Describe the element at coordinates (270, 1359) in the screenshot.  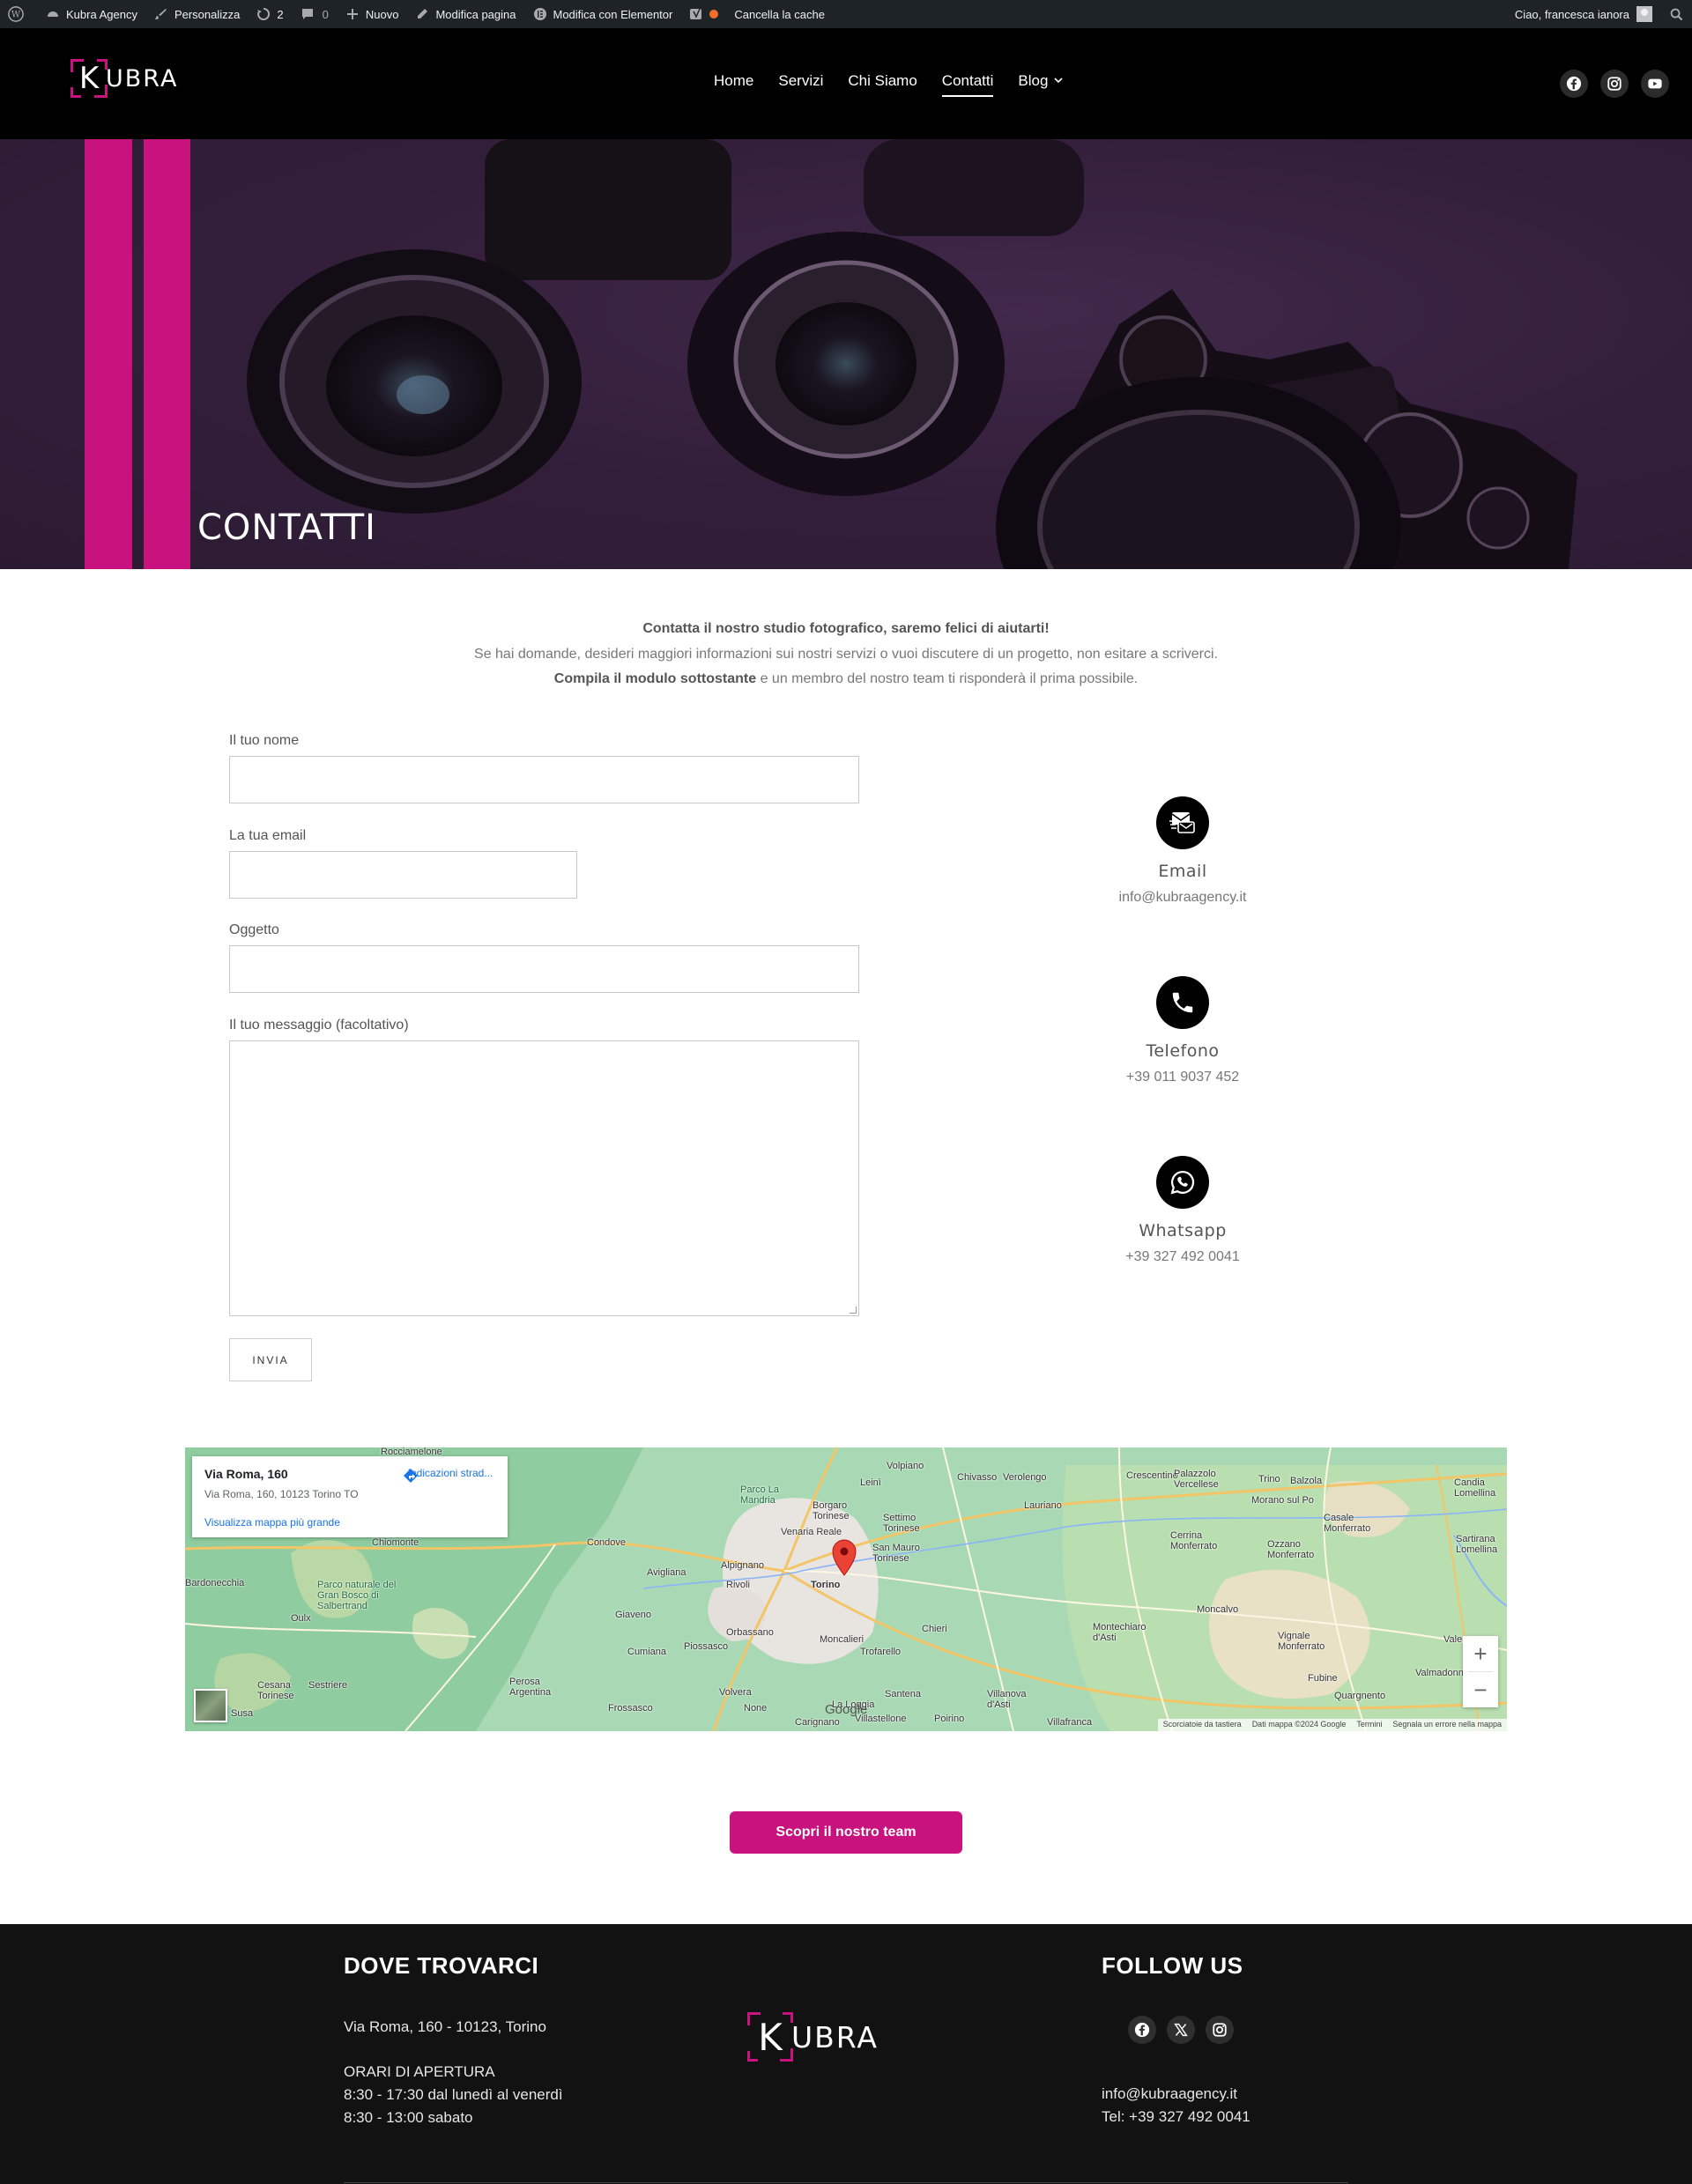
I see `submit-button: INVIA` at that location.